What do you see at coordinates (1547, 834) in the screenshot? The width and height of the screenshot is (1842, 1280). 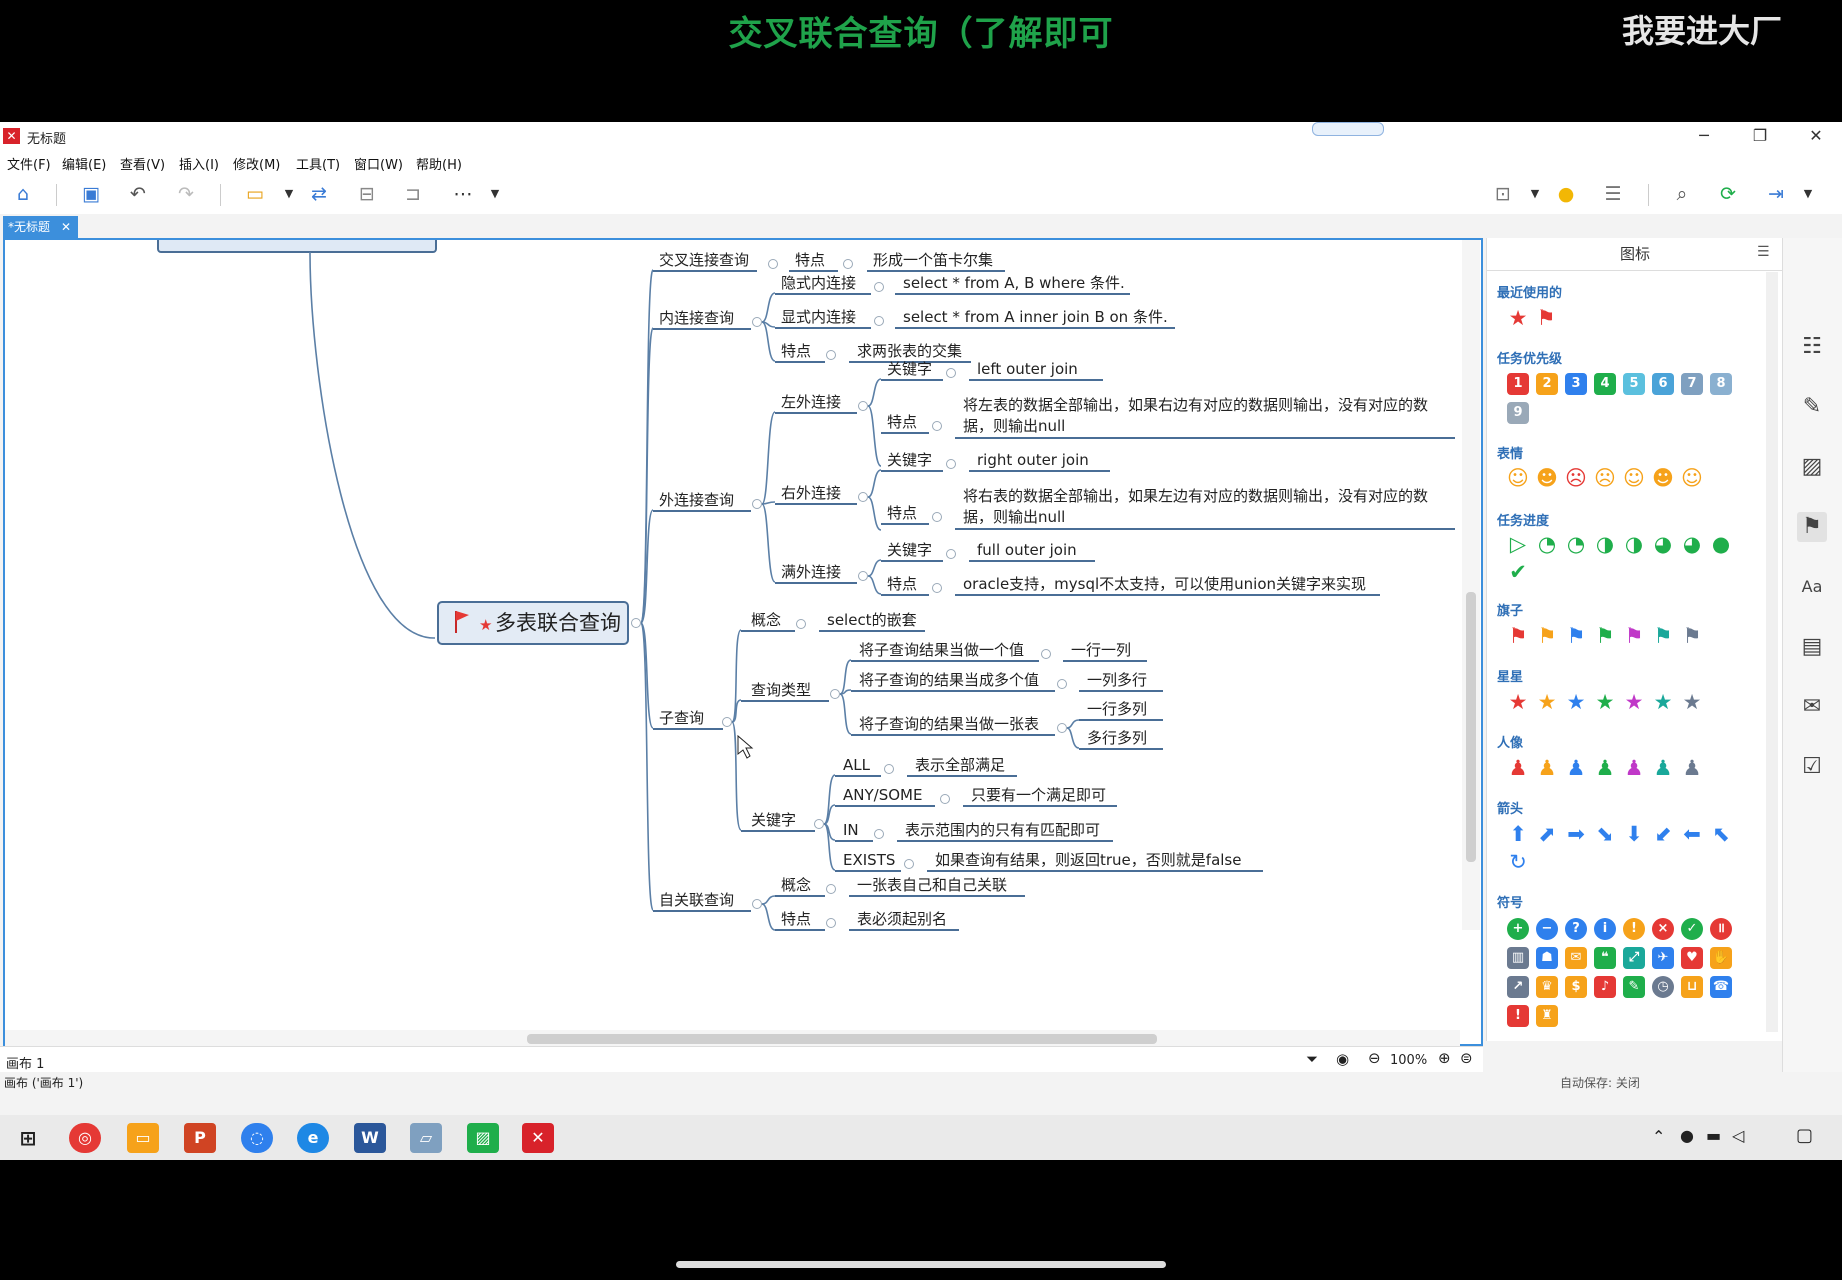 I see `arrow-up-right-icon: ⬈` at bounding box center [1547, 834].